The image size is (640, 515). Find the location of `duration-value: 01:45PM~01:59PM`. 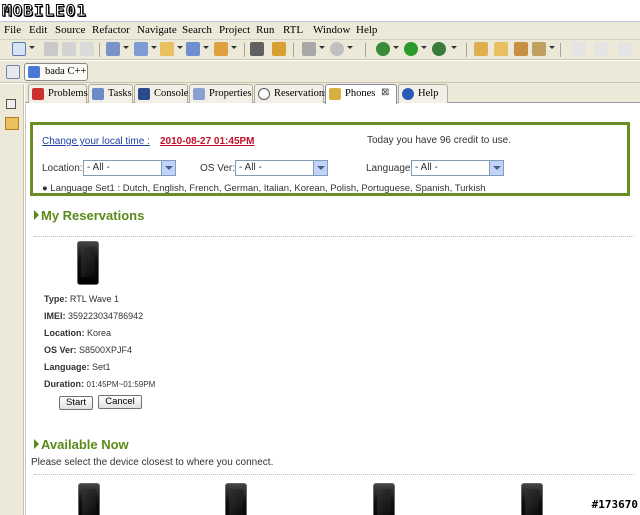

duration-value: 01:45PM~01:59PM is located at coordinates (121, 384).